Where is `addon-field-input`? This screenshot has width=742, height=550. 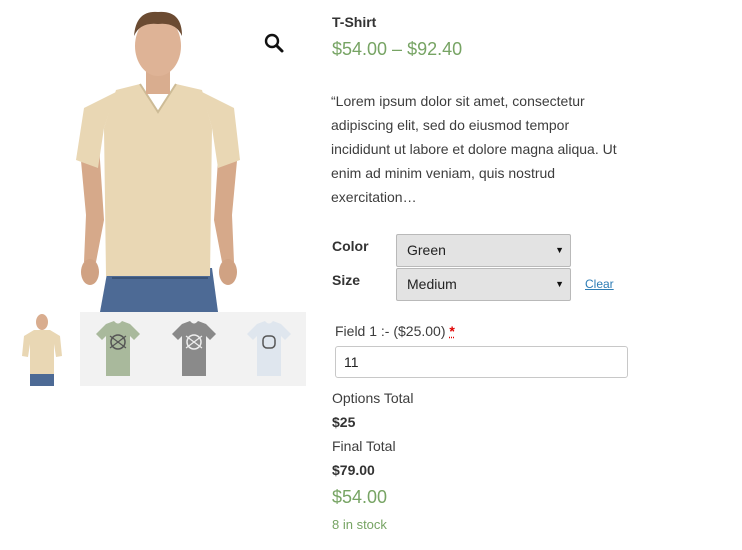 addon-field-input is located at coordinates (481, 362).